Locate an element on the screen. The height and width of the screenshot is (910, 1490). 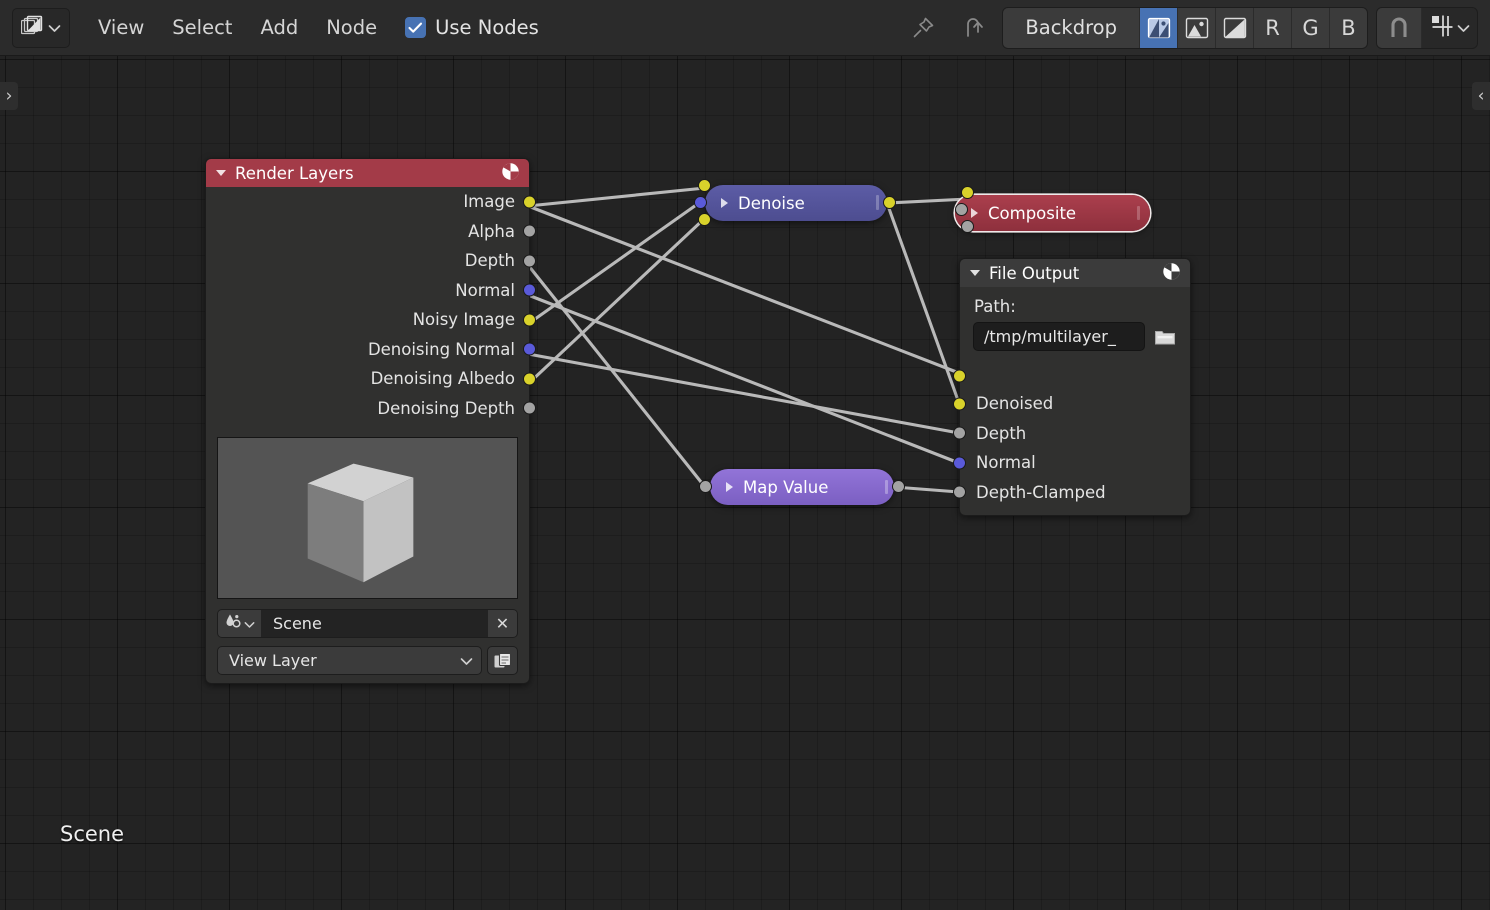
path-row: /tmp/multilayer_ is located at coordinates (1075, 340).